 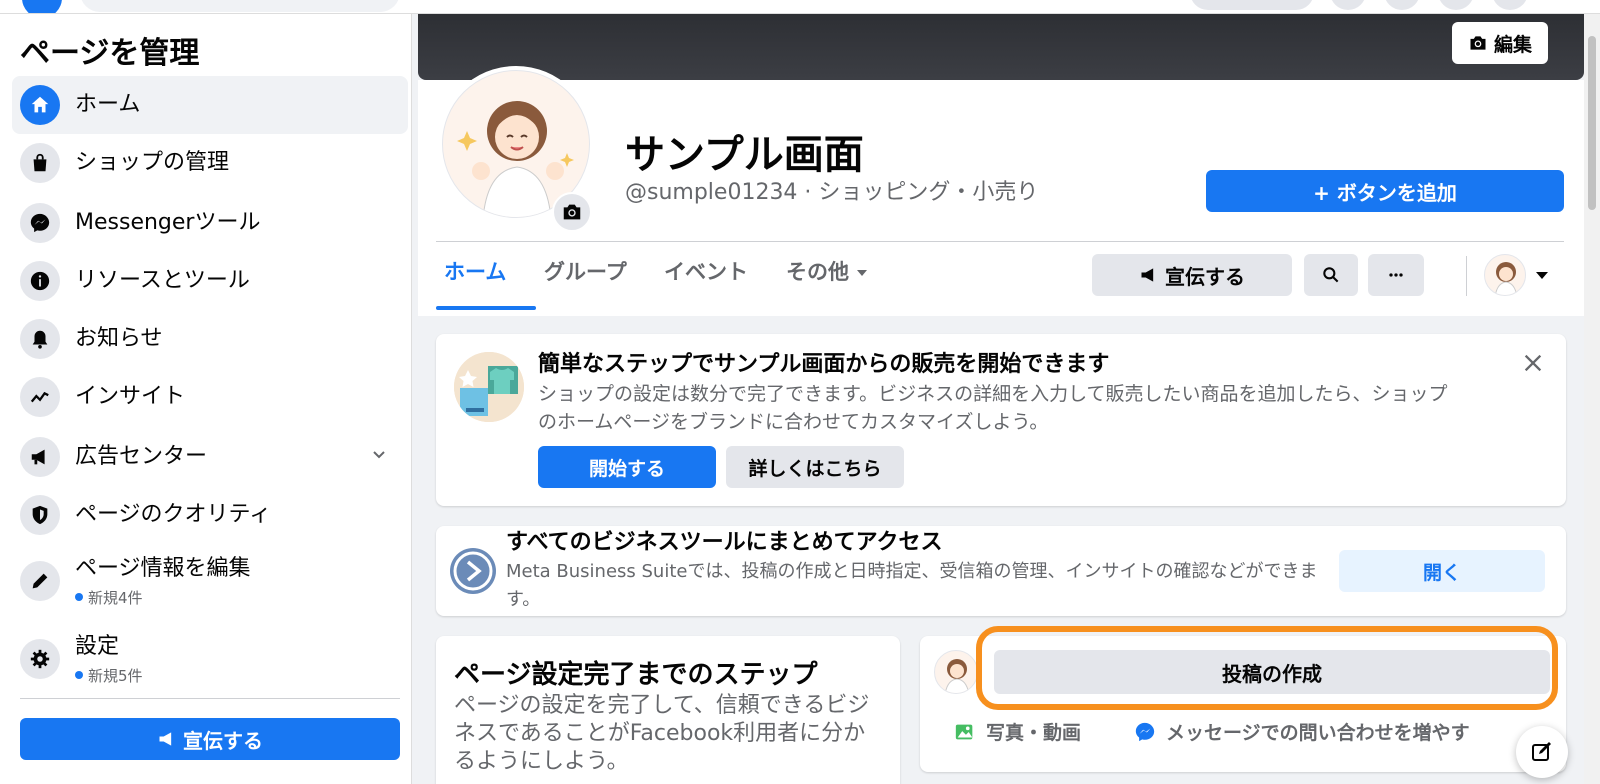 I want to click on sidebar-promote-button: 宣伝する, so click(x=210, y=739).